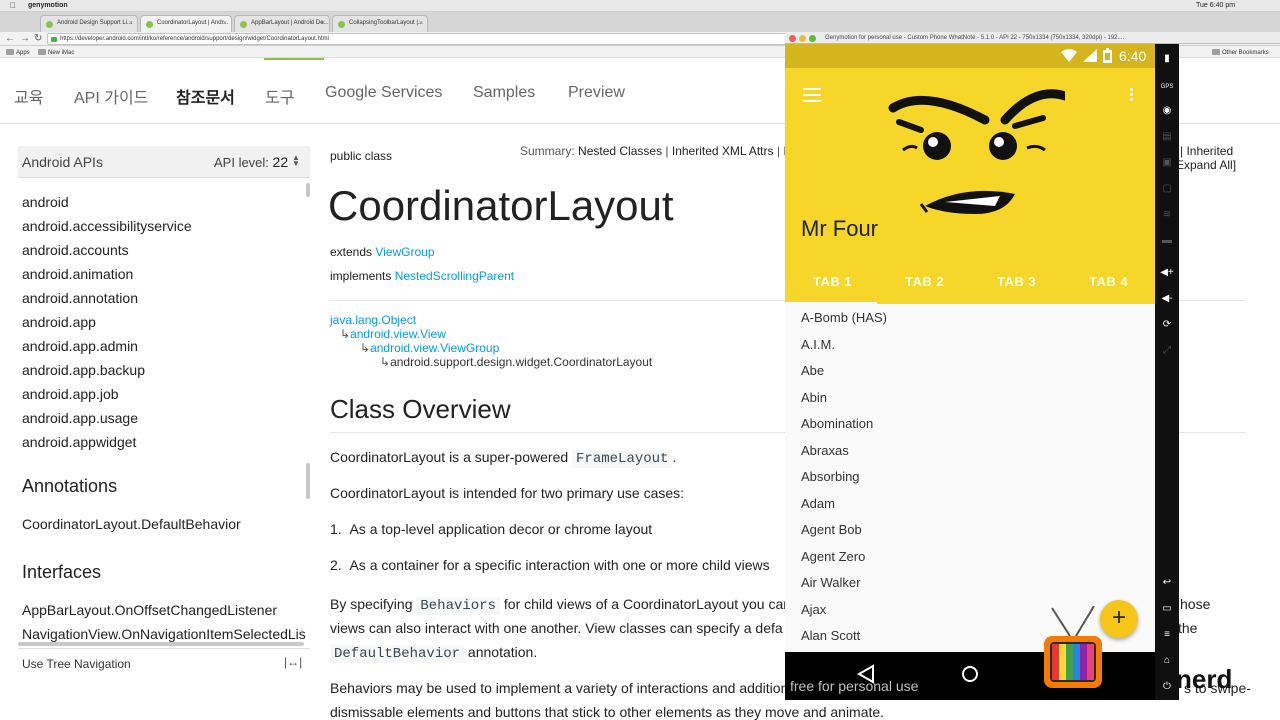 The height and width of the screenshot is (720, 1280). What do you see at coordinates (812, 38) in the screenshot?
I see `zoom-window-icon` at bounding box center [812, 38].